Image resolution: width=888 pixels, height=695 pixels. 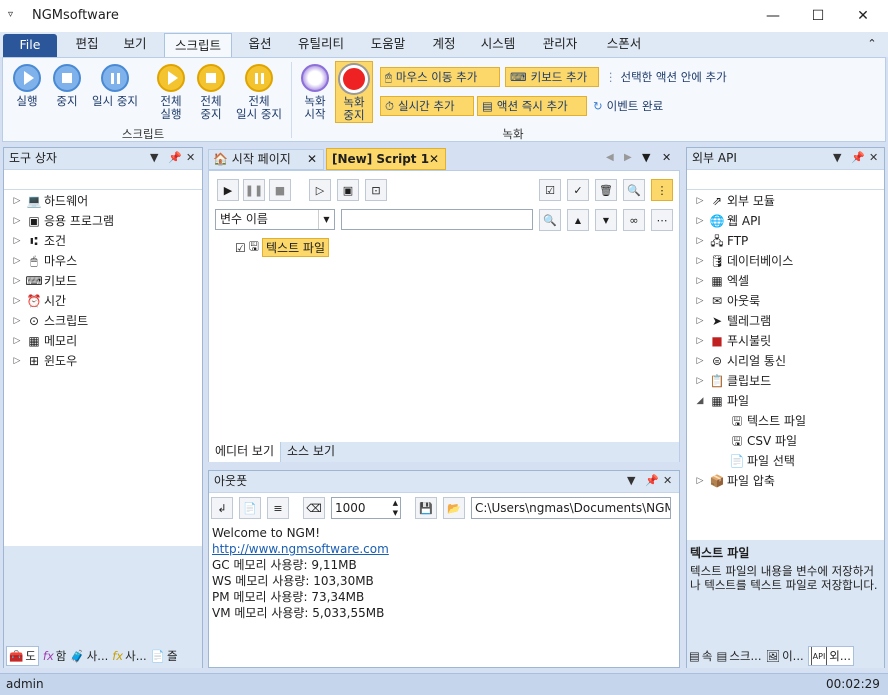 I want to click on tree-item-outlook: ▷ ✉ 아웃룩, so click(x=788, y=301).